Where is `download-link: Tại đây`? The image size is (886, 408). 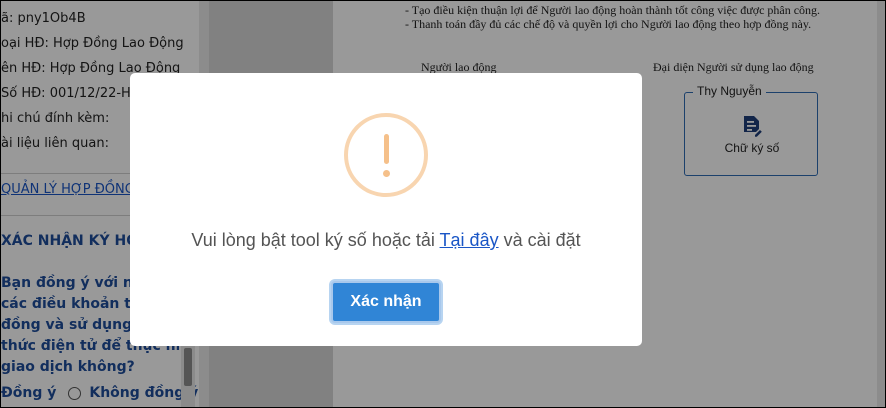
download-link: Tại đây is located at coordinates (469, 240).